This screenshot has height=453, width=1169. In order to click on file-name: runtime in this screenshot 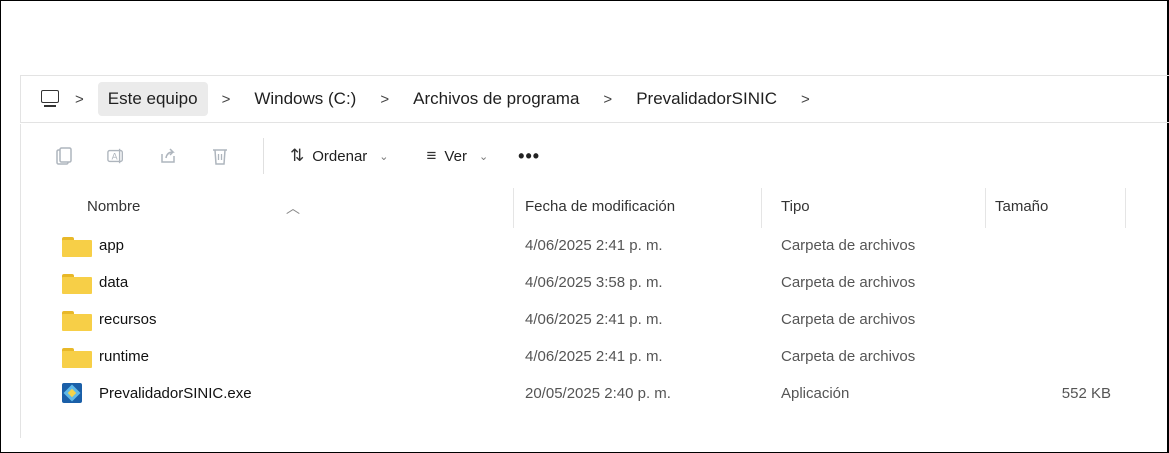, I will do `click(124, 356)`.